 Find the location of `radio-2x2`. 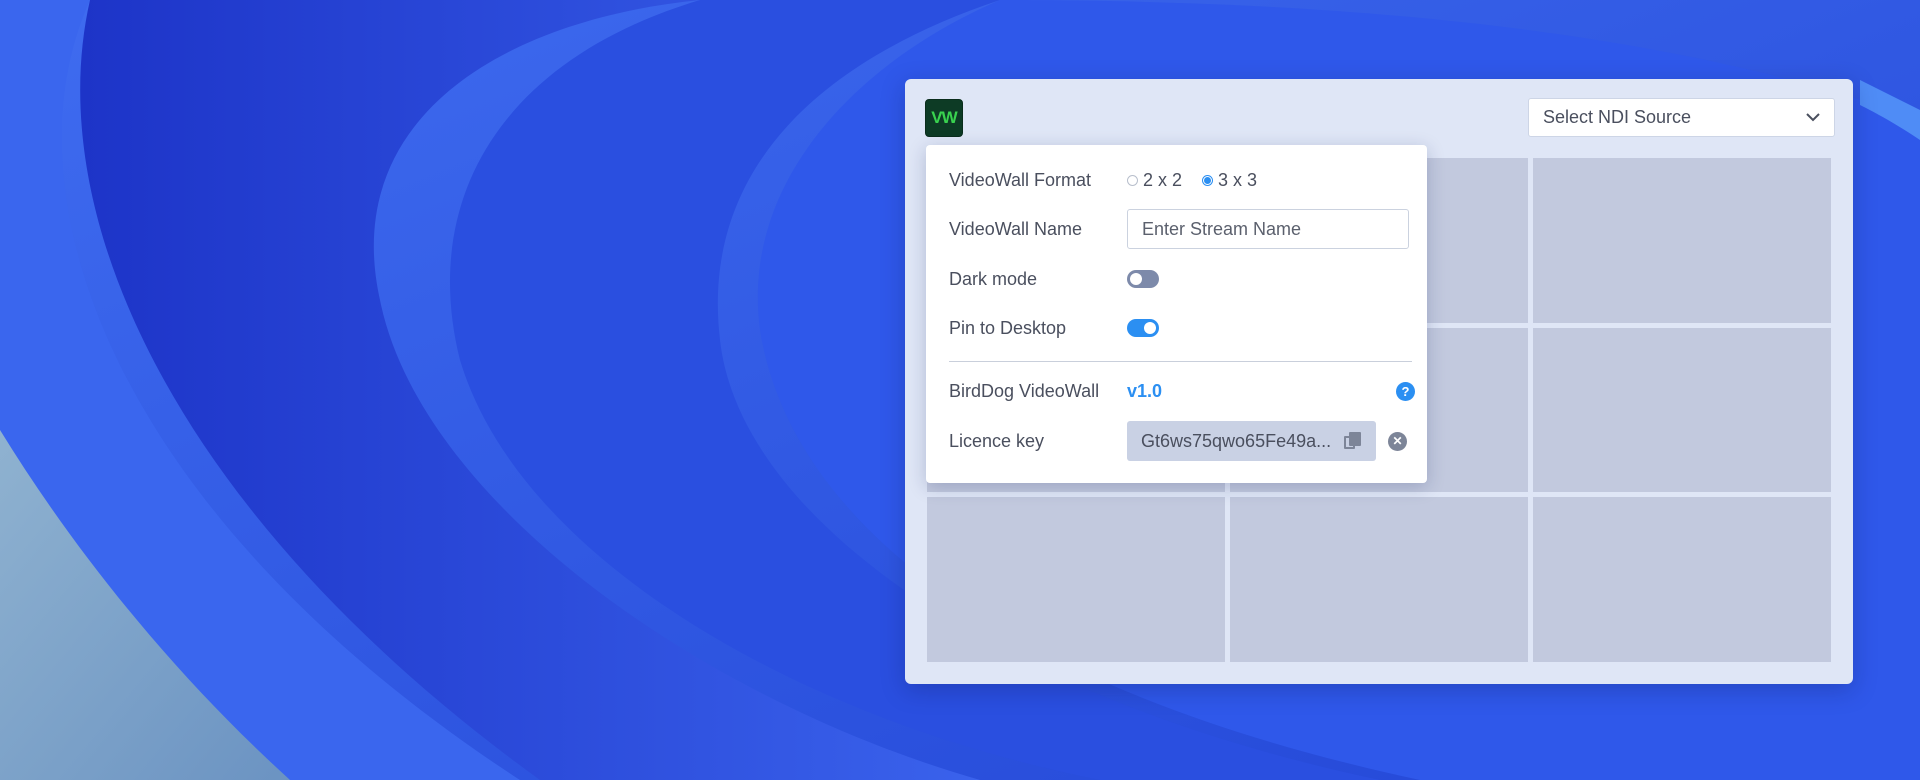

radio-2x2 is located at coordinates (1132, 180).